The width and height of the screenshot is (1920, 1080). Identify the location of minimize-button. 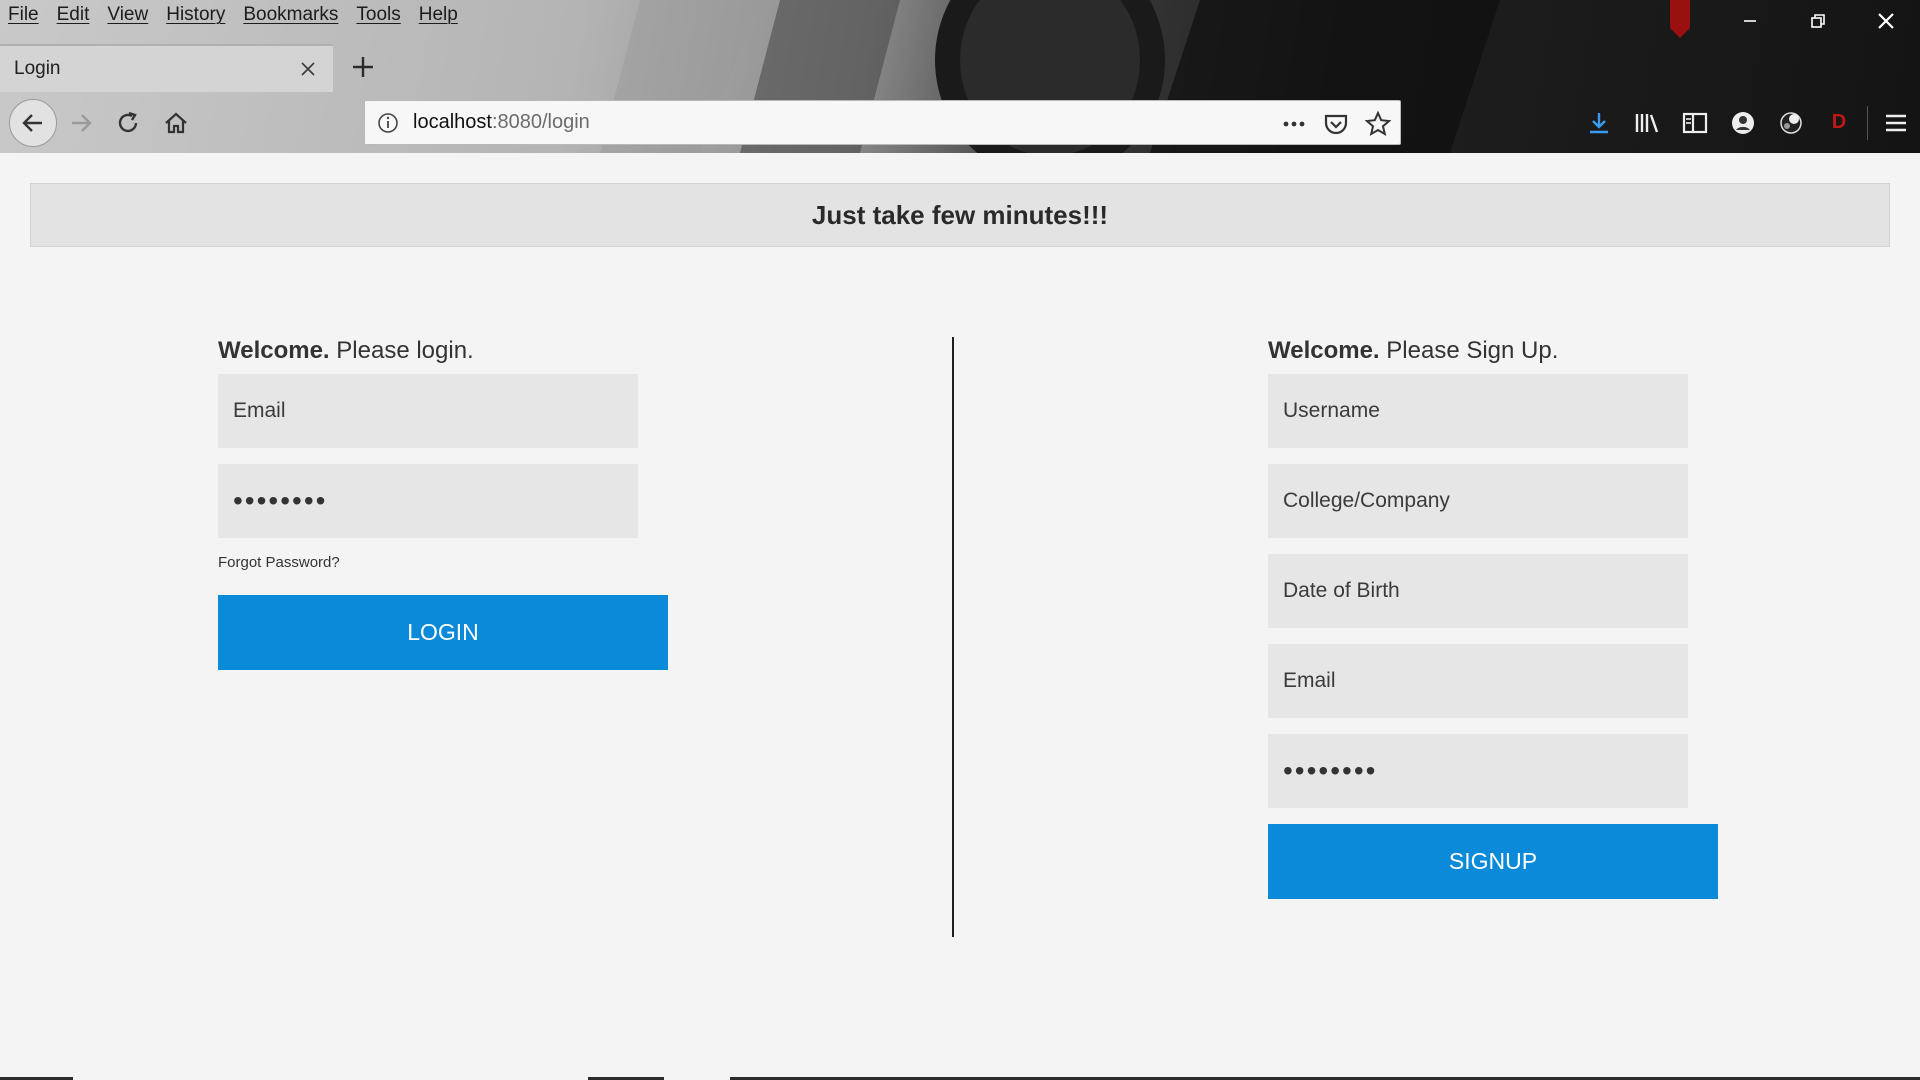
(1750, 21).